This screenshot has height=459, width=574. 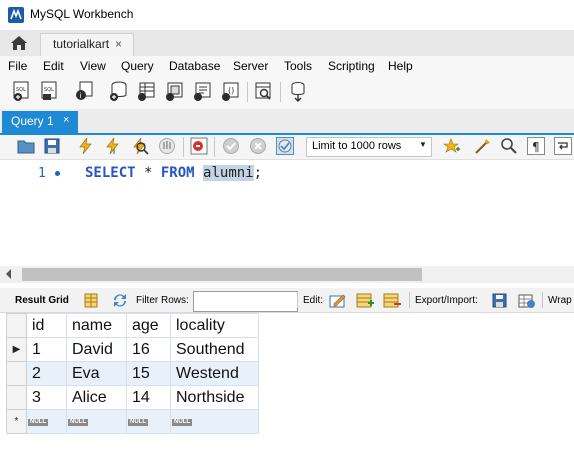 What do you see at coordinates (42, 173) in the screenshot?
I see `line-number: 1` at bounding box center [42, 173].